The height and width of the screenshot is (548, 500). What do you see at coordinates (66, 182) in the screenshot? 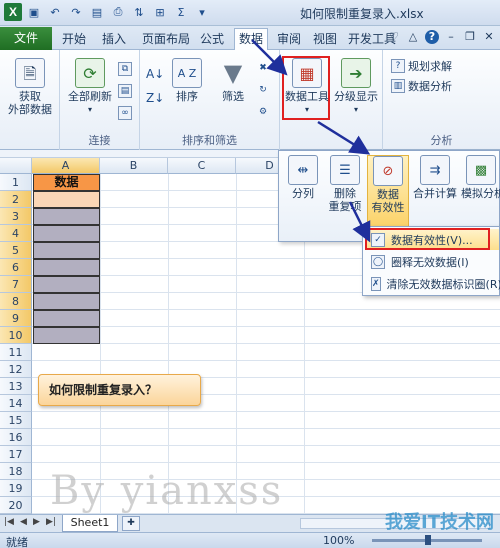
I see `cell-a1: 数据` at bounding box center [66, 182].